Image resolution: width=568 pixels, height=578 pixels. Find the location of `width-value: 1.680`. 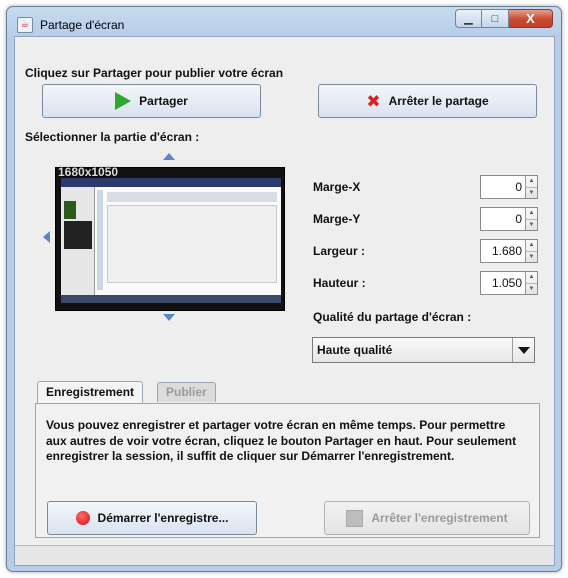

width-value: 1.680 is located at coordinates (503, 251).